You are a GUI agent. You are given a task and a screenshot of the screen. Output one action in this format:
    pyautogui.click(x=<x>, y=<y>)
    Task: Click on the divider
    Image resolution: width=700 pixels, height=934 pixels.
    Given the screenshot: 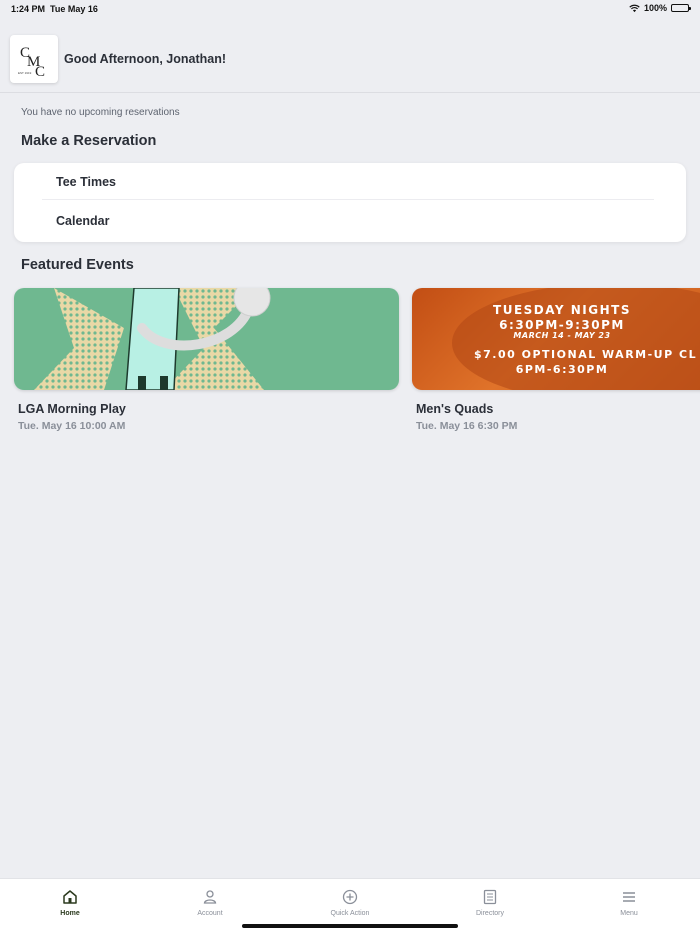 What is the action you would take?
    pyautogui.click(x=348, y=199)
    